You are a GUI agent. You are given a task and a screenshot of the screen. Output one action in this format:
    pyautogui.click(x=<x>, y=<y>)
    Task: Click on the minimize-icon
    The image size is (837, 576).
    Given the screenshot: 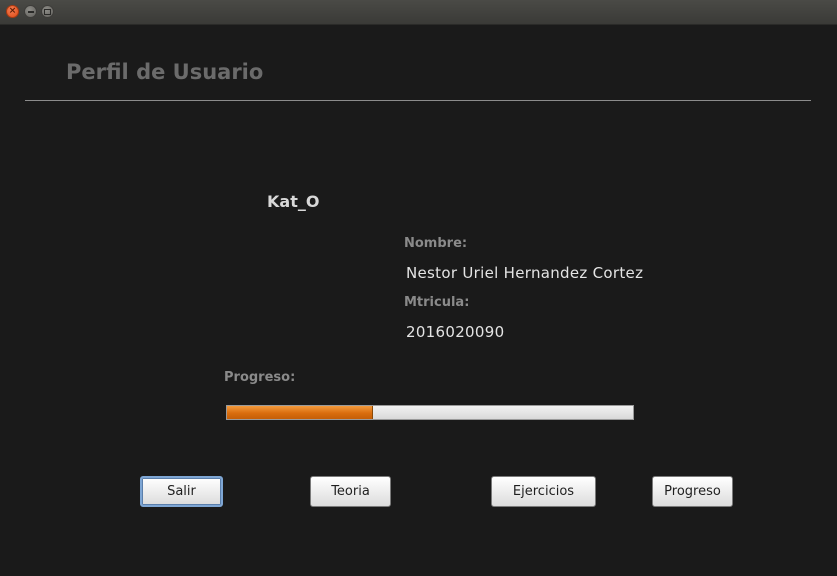 What is the action you would take?
    pyautogui.click(x=30, y=11)
    